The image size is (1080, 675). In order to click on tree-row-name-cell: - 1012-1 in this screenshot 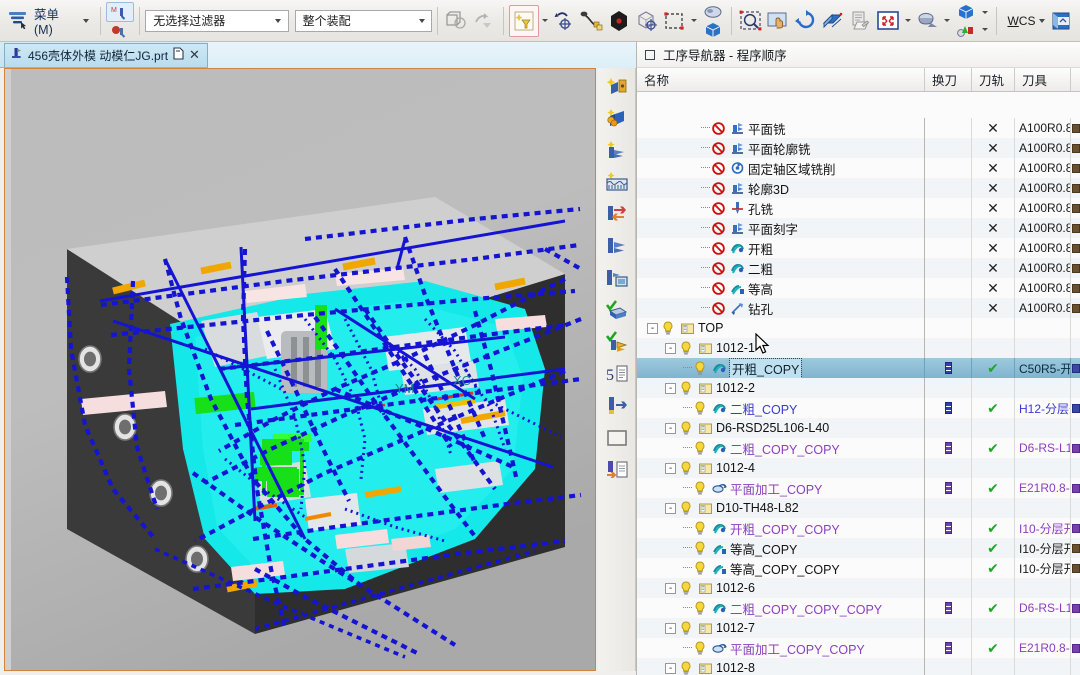, I will do `click(781, 348)`.